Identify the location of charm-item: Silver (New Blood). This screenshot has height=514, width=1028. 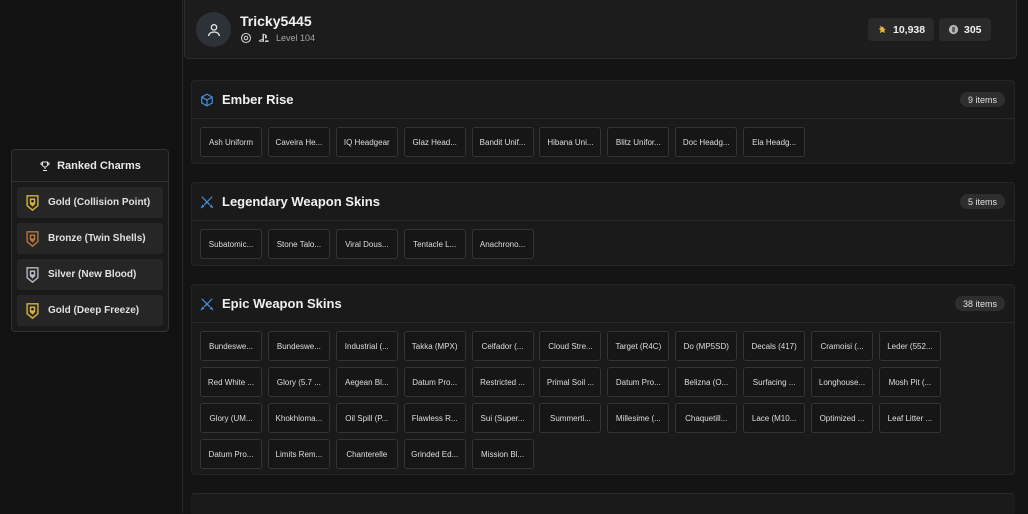
(90, 274).